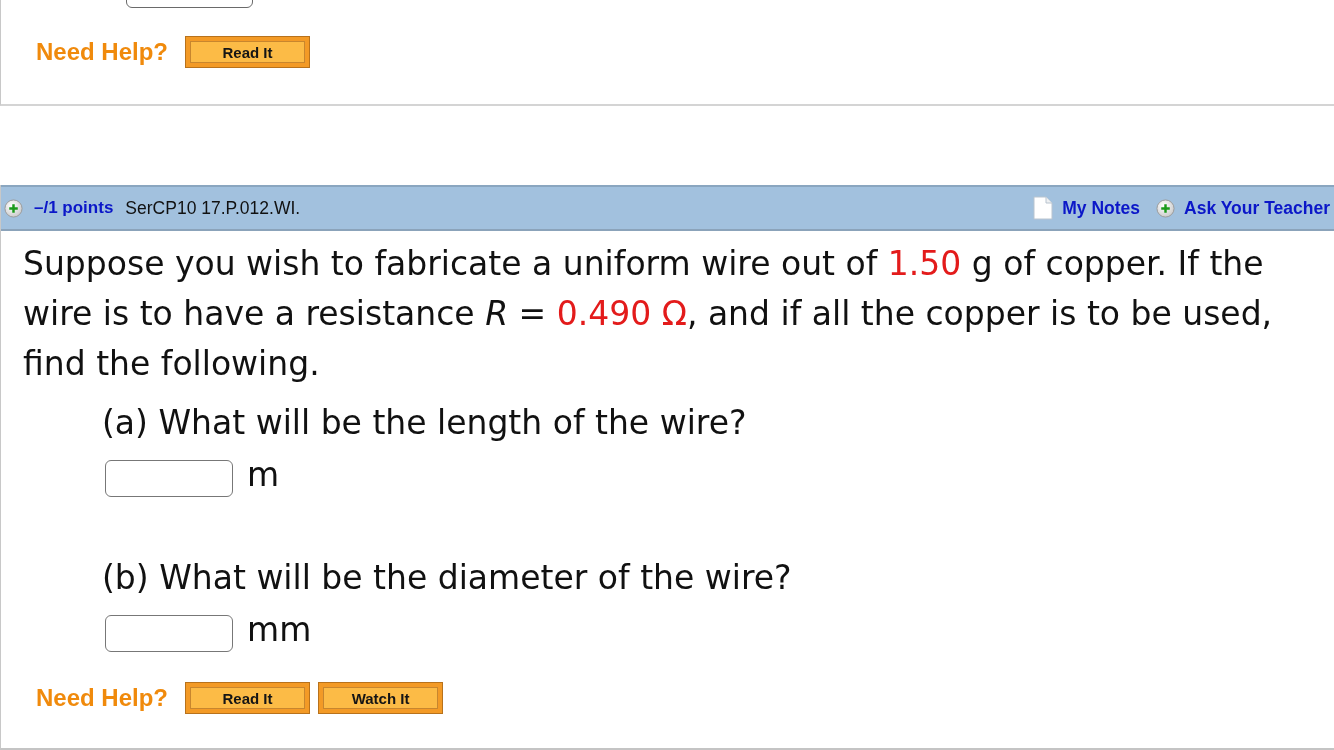 This screenshot has width=1334, height=750. Describe the element at coordinates (425, 423) in the screenshot. I see `part-question: (a) What will be the length of the wire?` at that location.